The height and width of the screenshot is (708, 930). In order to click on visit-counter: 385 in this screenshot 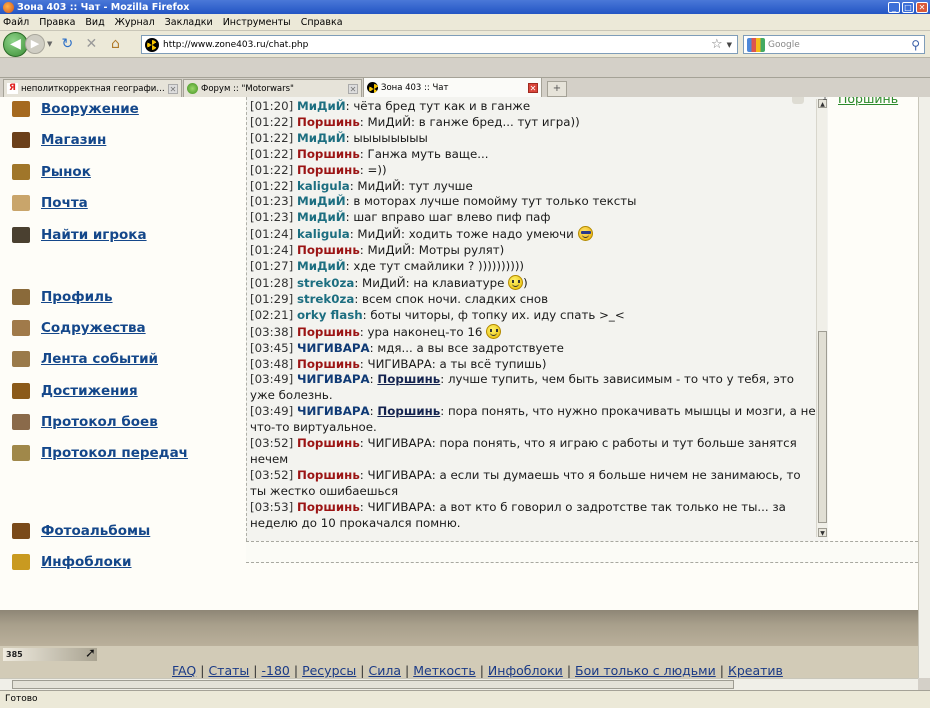, I will do `click(50, 654)`.